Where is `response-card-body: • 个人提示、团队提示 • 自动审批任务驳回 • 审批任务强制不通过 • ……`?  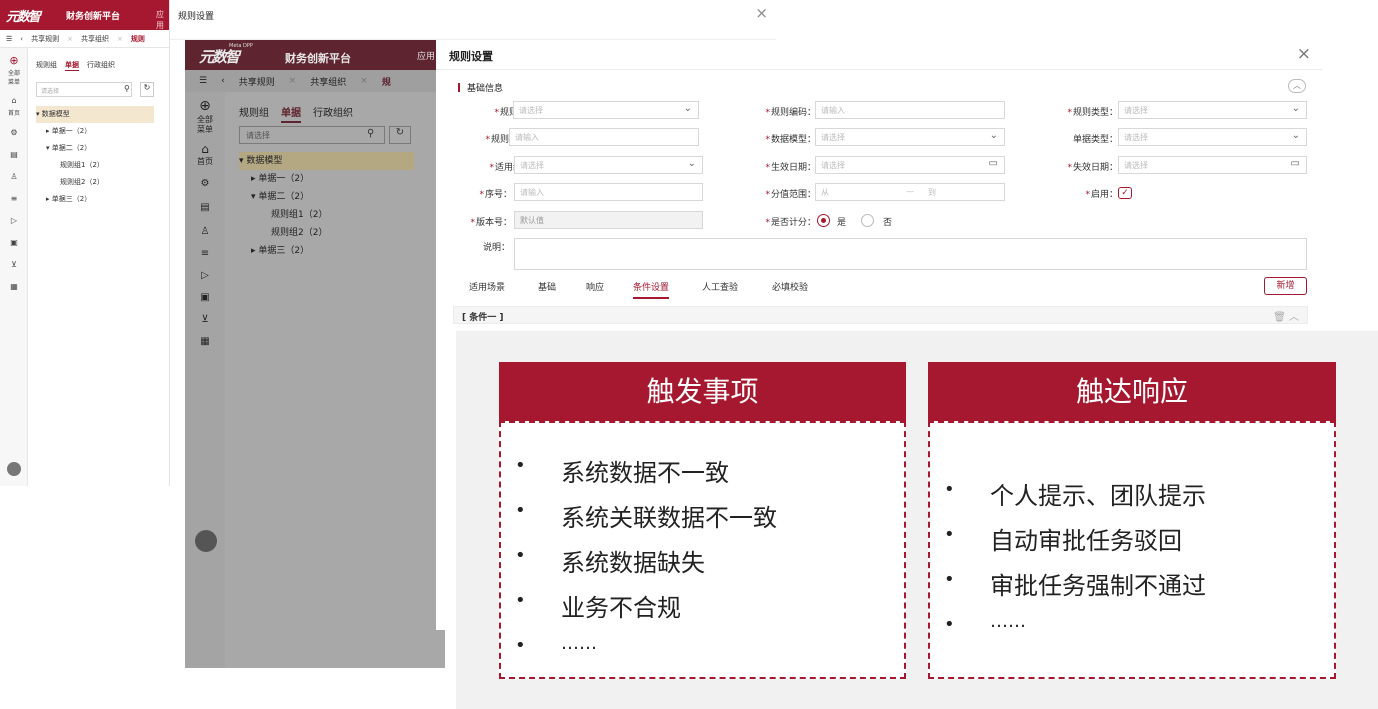
response-card-body: • 个人提示、团队提示 • 自动审批任务驳回 • 审批任务强制不通过 • …… is located at coordinates (1132, 550).